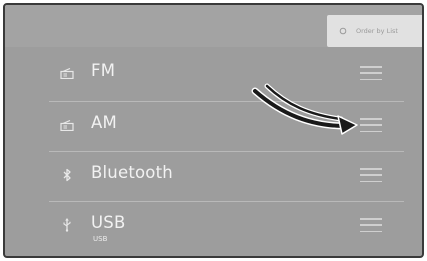 The height and width of the screenshot is (261, 427). I want to click on source-label: FM, so click(103, 70).